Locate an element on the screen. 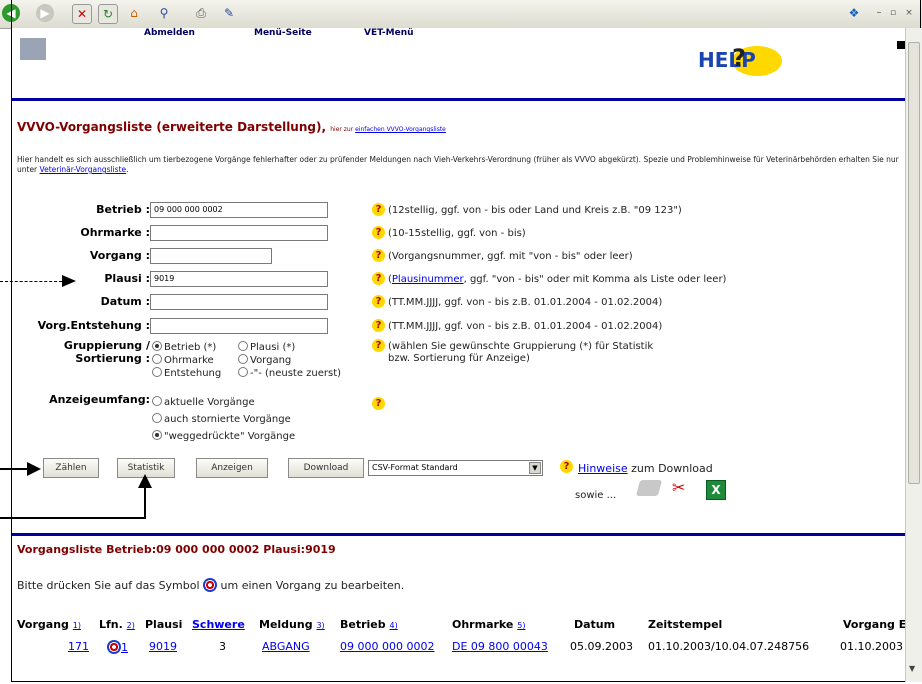  grp-plausi-radio: Plausi (*) is located at coordinates (266, 347).